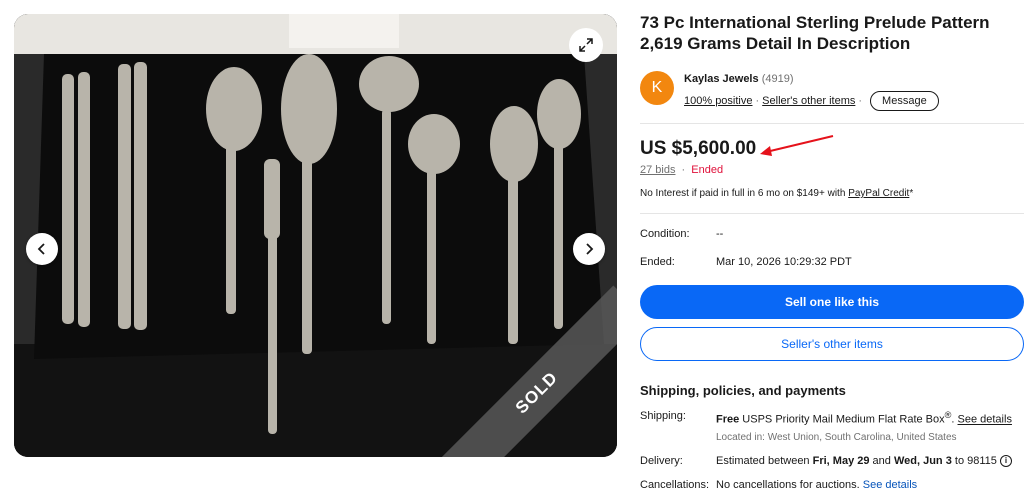  Describe the element at coordinates (743, 390) in the screenshot. I see `shipping-section-title: Shipping, policies, and payments` at that location.